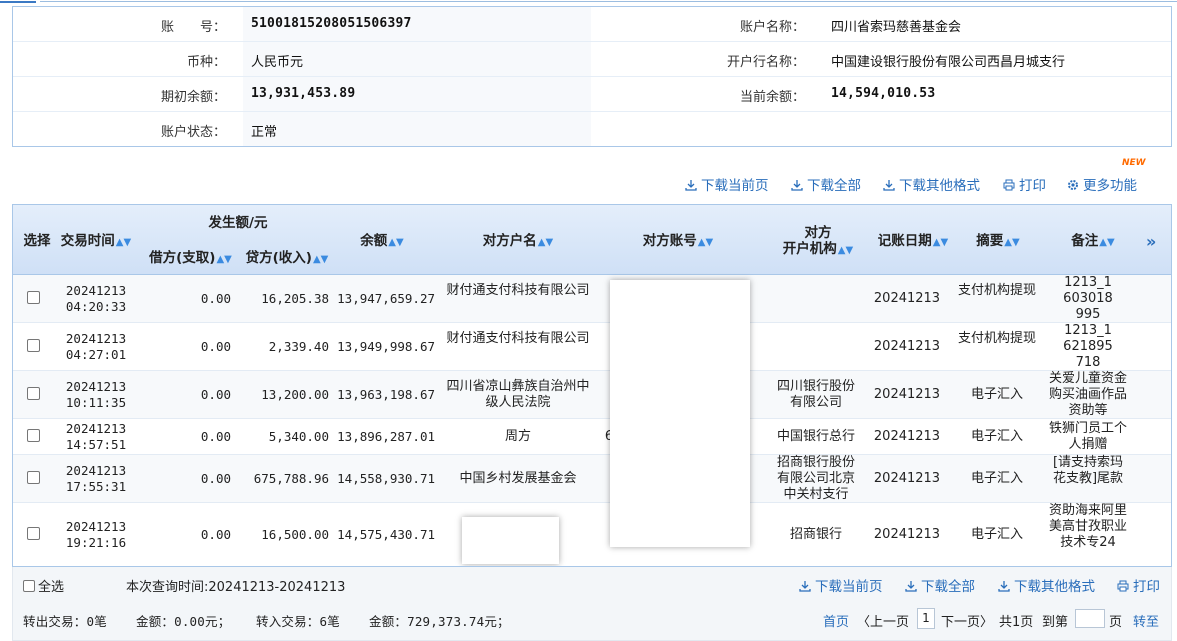  I want to click on cell-credit: 5,340.00, so click(298, 436).